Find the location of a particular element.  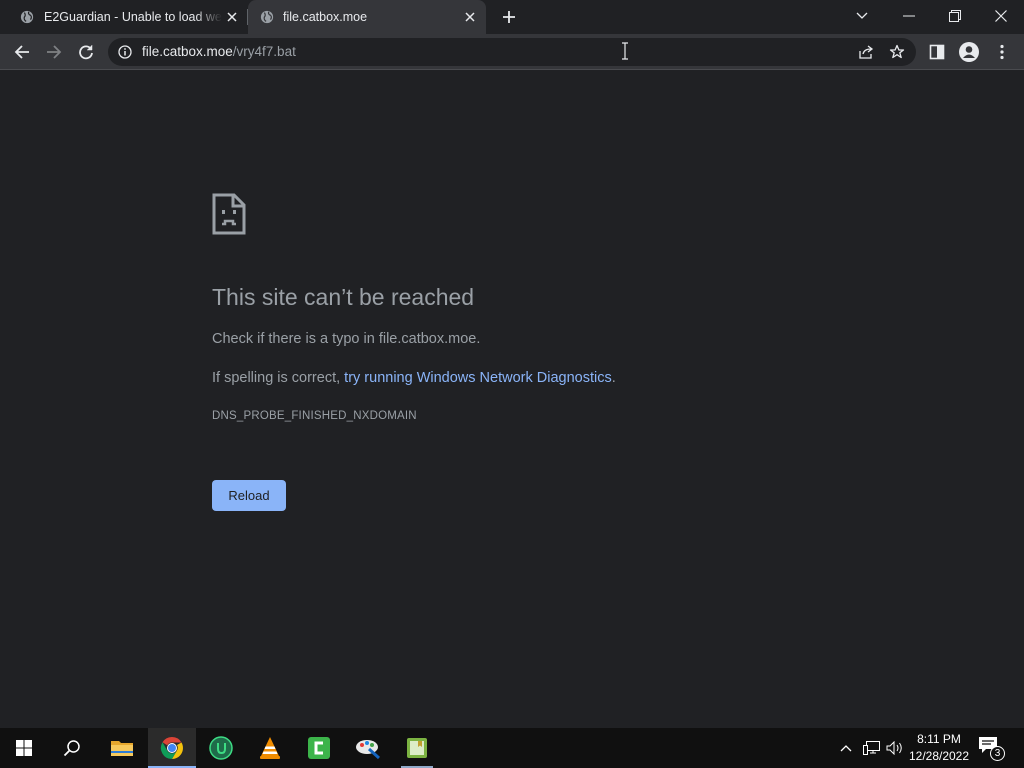

arrow-left-icon is located at coordinates (21, 52).